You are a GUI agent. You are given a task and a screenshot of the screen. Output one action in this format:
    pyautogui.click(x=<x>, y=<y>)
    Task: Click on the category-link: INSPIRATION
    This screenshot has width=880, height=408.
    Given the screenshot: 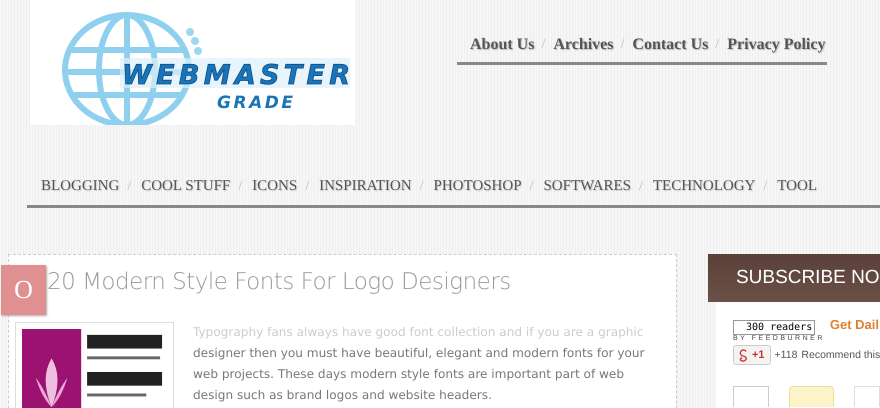 What is the action you would take?
    pyautogui.click(x=365, y=186)
    